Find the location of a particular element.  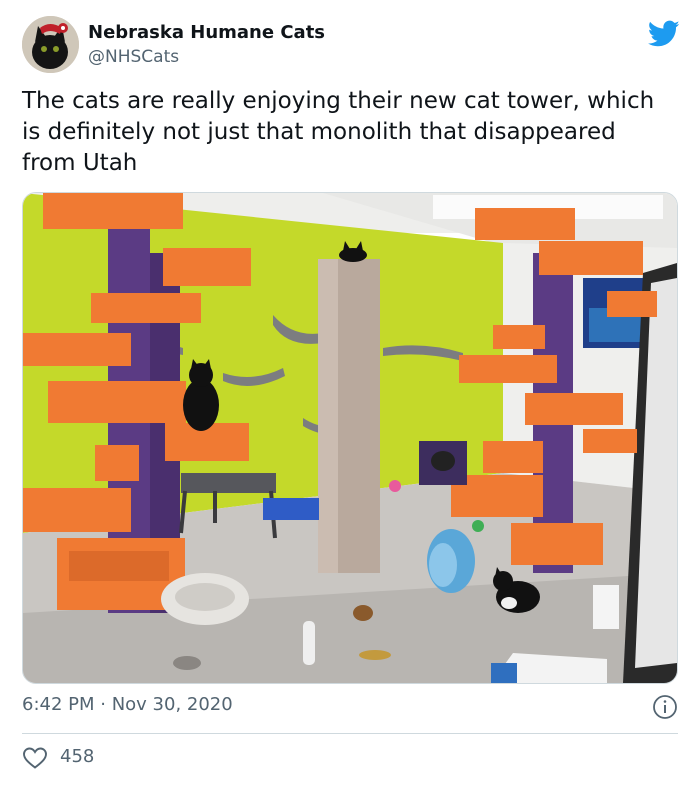

avatar is located at coordinates (50, 44).